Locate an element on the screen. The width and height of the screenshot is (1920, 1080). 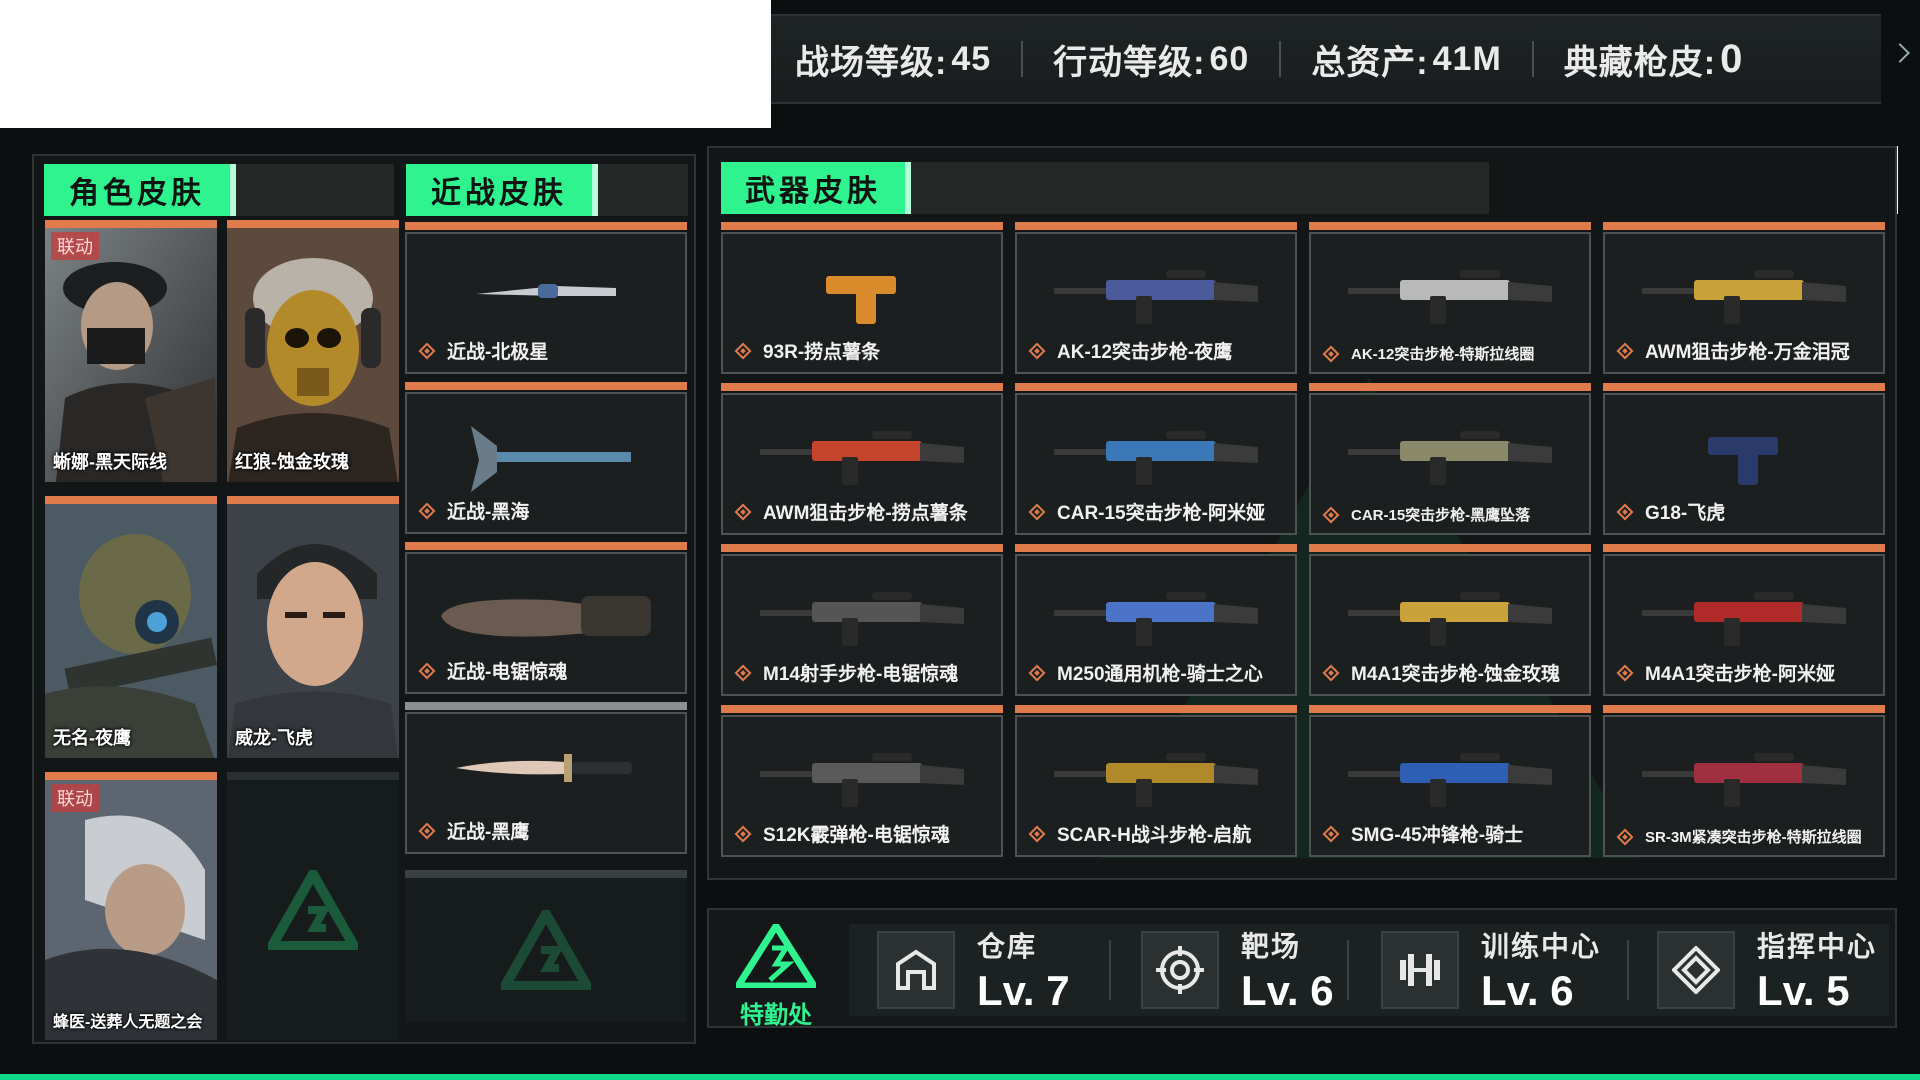
melee-name: 近战-黑海 is located at coordinates (473, 510).